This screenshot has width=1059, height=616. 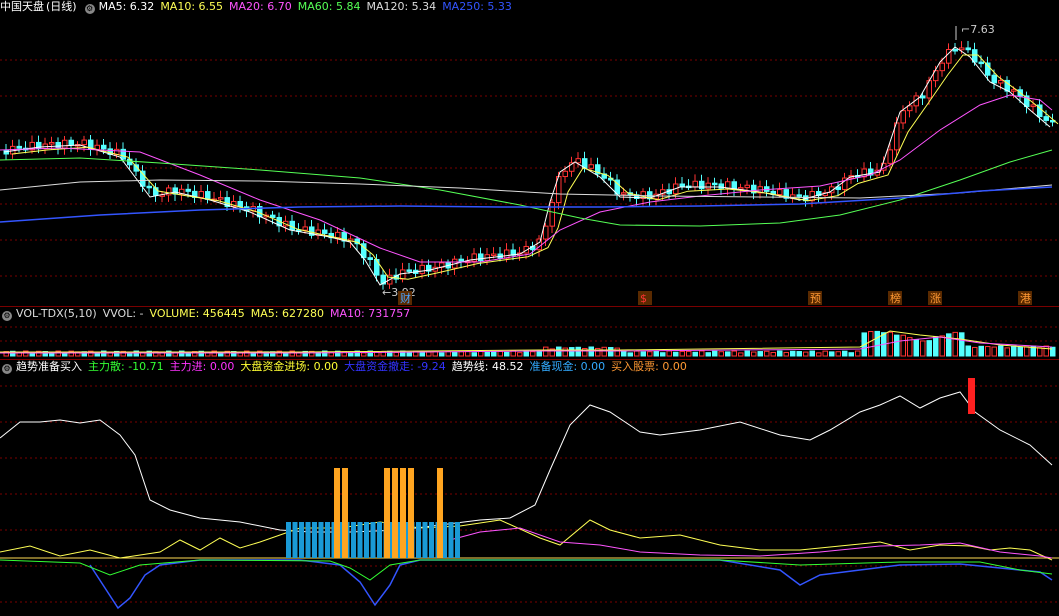 What do you see at coordinates (197, 313) in the screenshot?
I see `volume-legend-item: VOLUME: 456445` at bounding box center [197, 313].